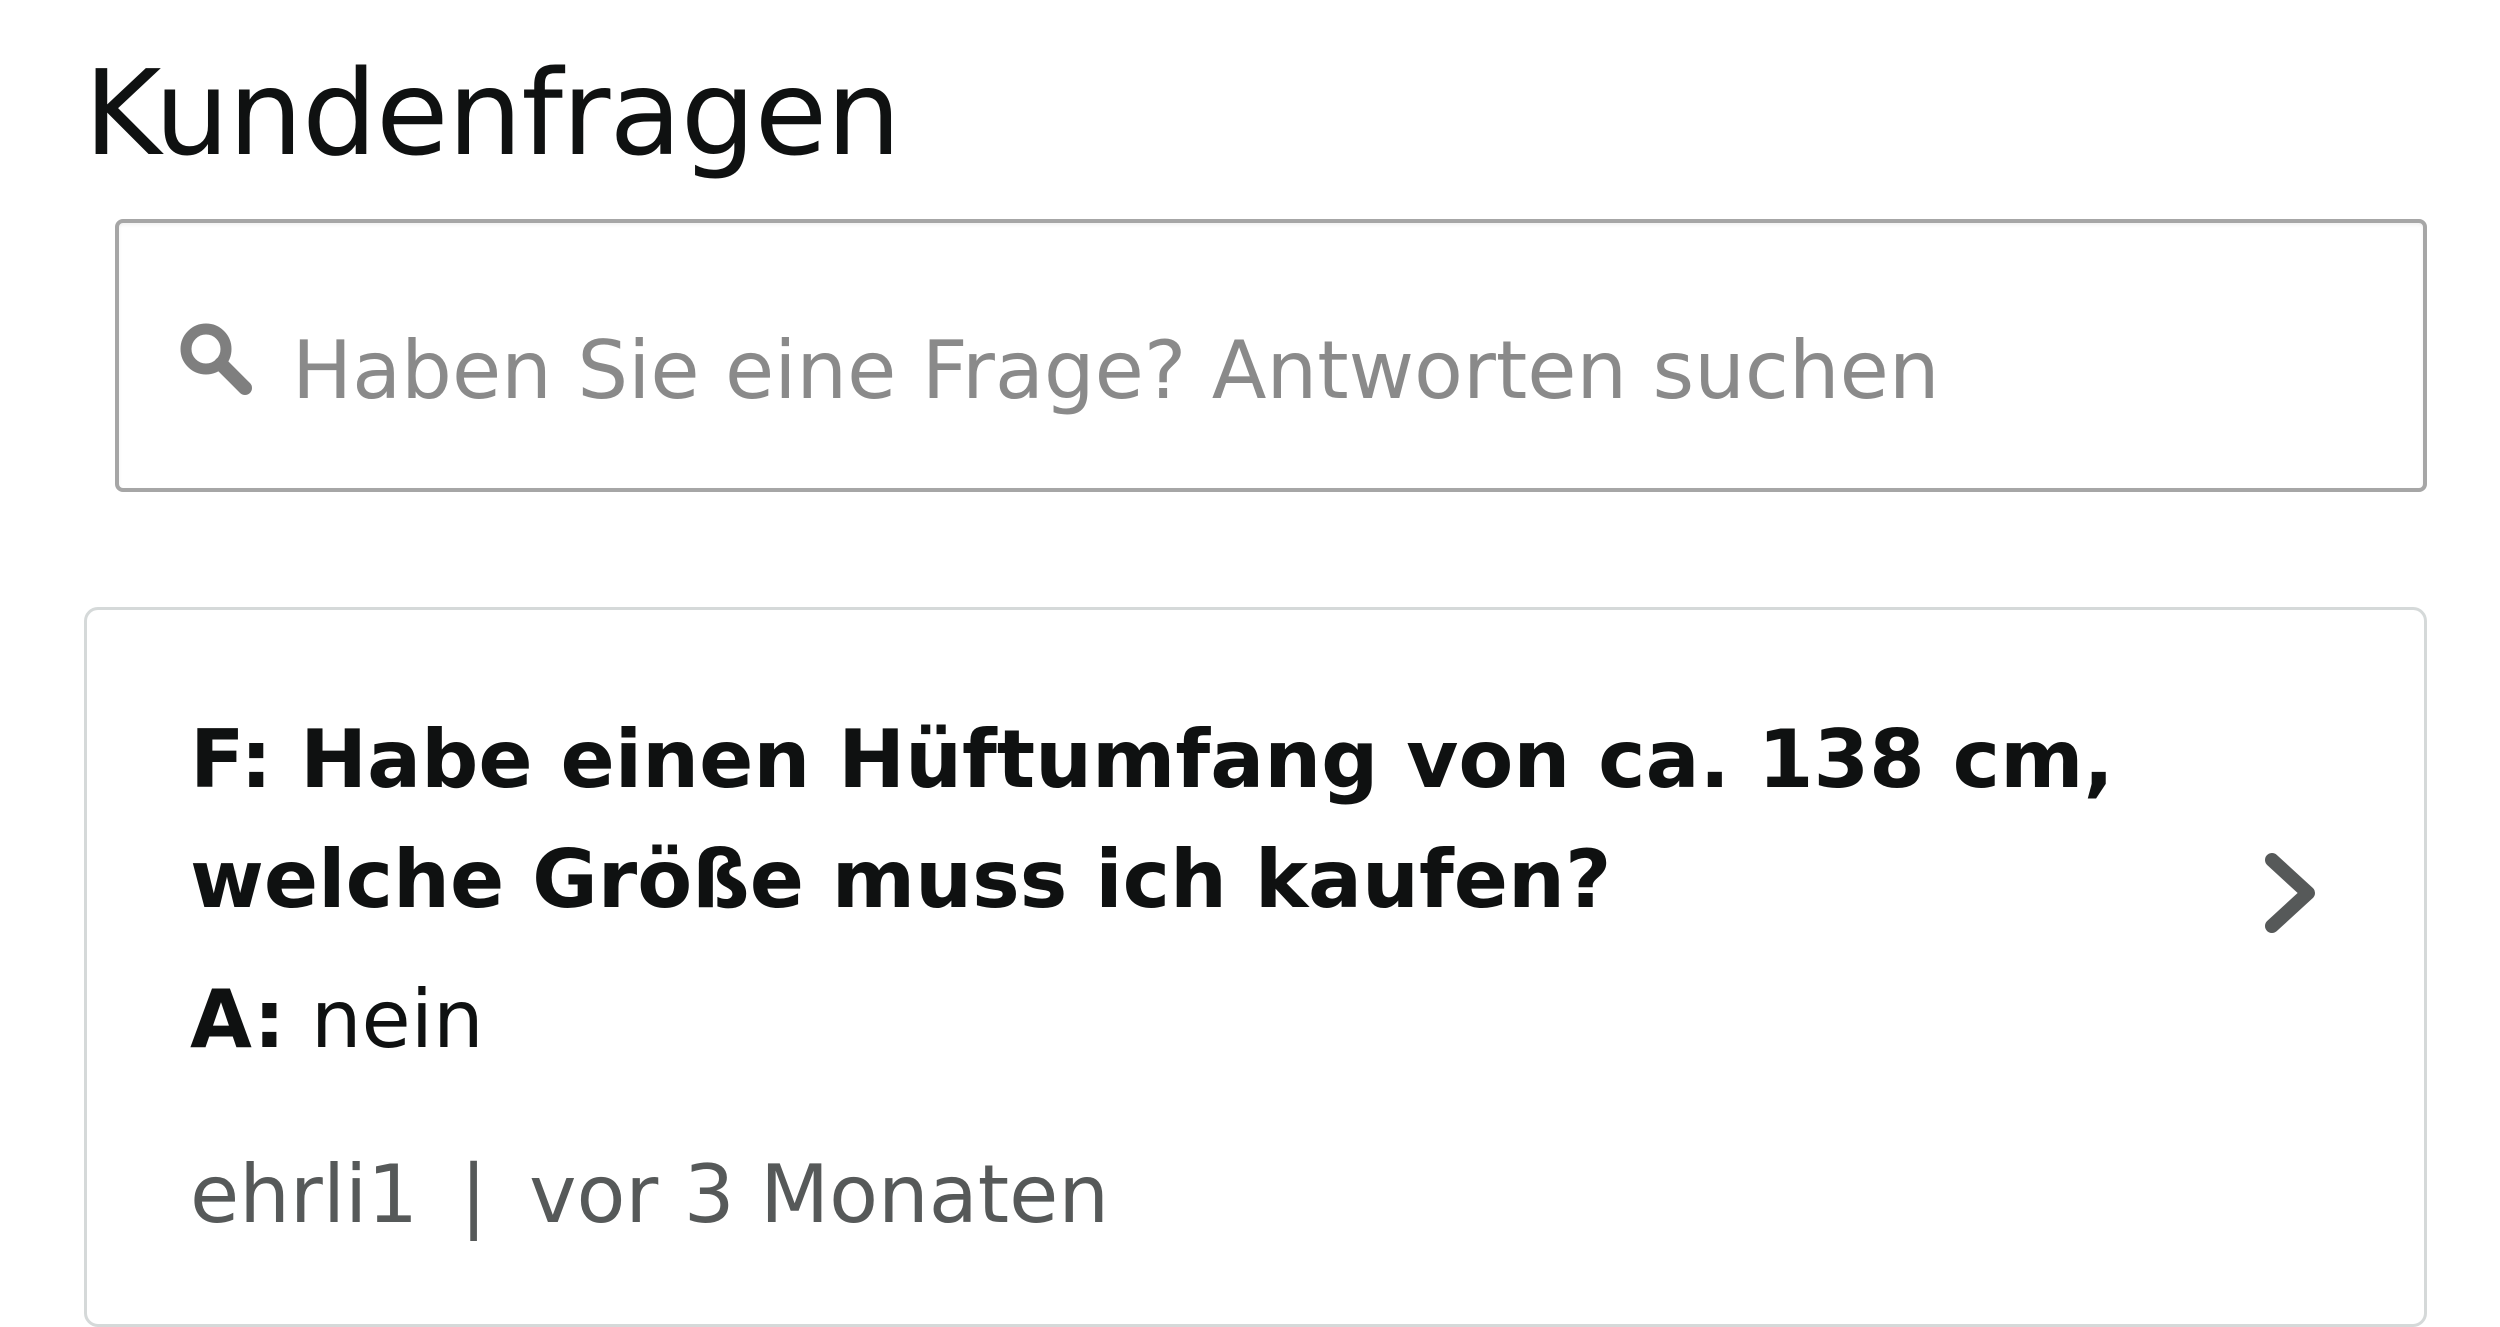 The image size is (2500, 1327). What do you see at coordinates (397, 1019) in the screenshot?
I see `answer-text: nein` at bounding box center [397, 1019].